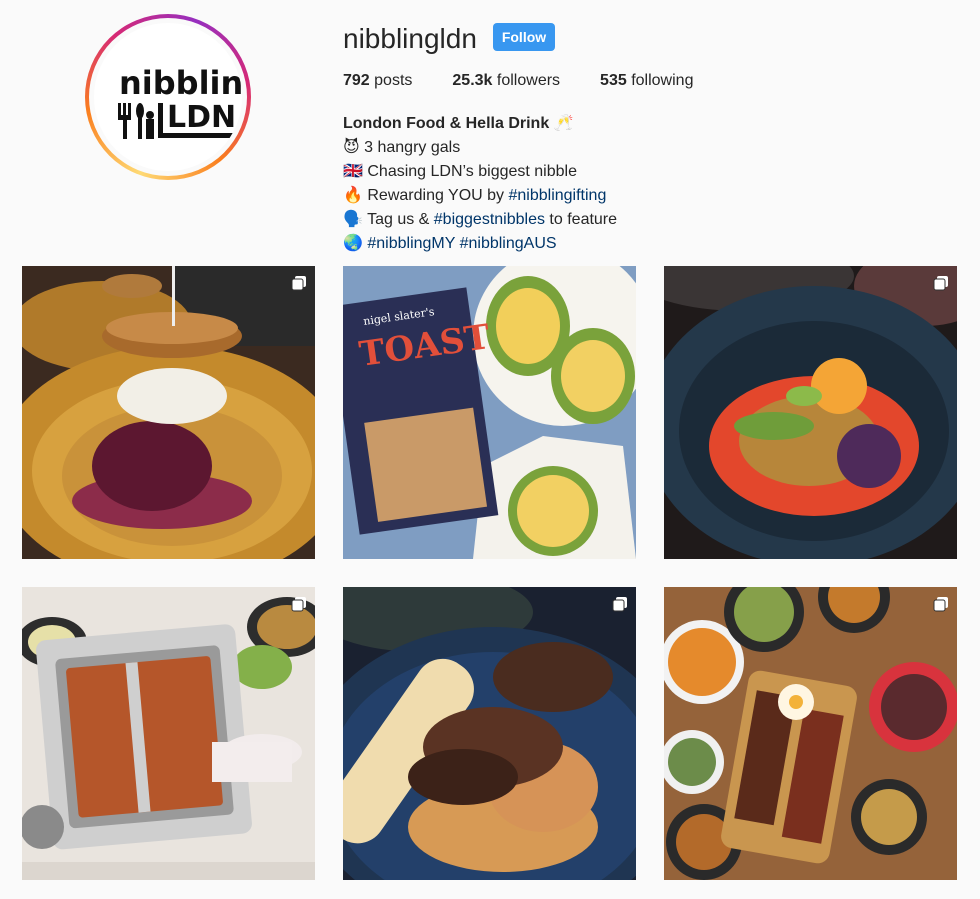 This screenshot has width=980, height=899. I want to click on globe-emoji-icon: 🌏, so click(353, 243).